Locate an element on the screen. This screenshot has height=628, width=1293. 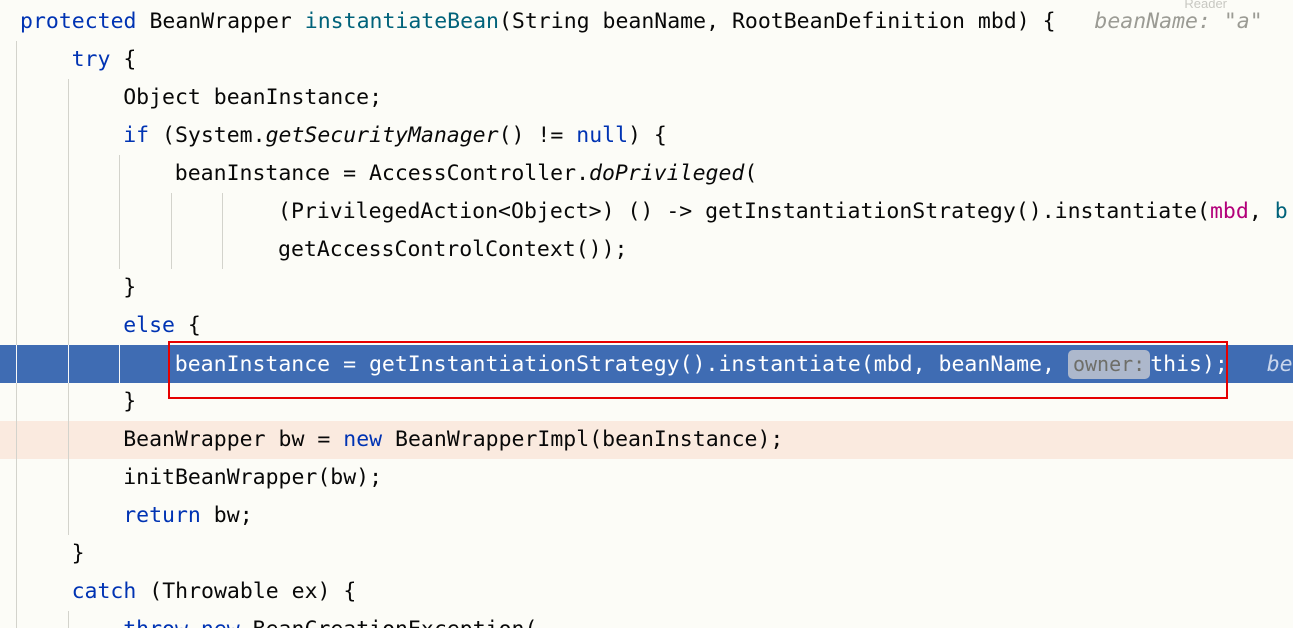
code-token: doPrivileged is located at coordinates (667, 173).